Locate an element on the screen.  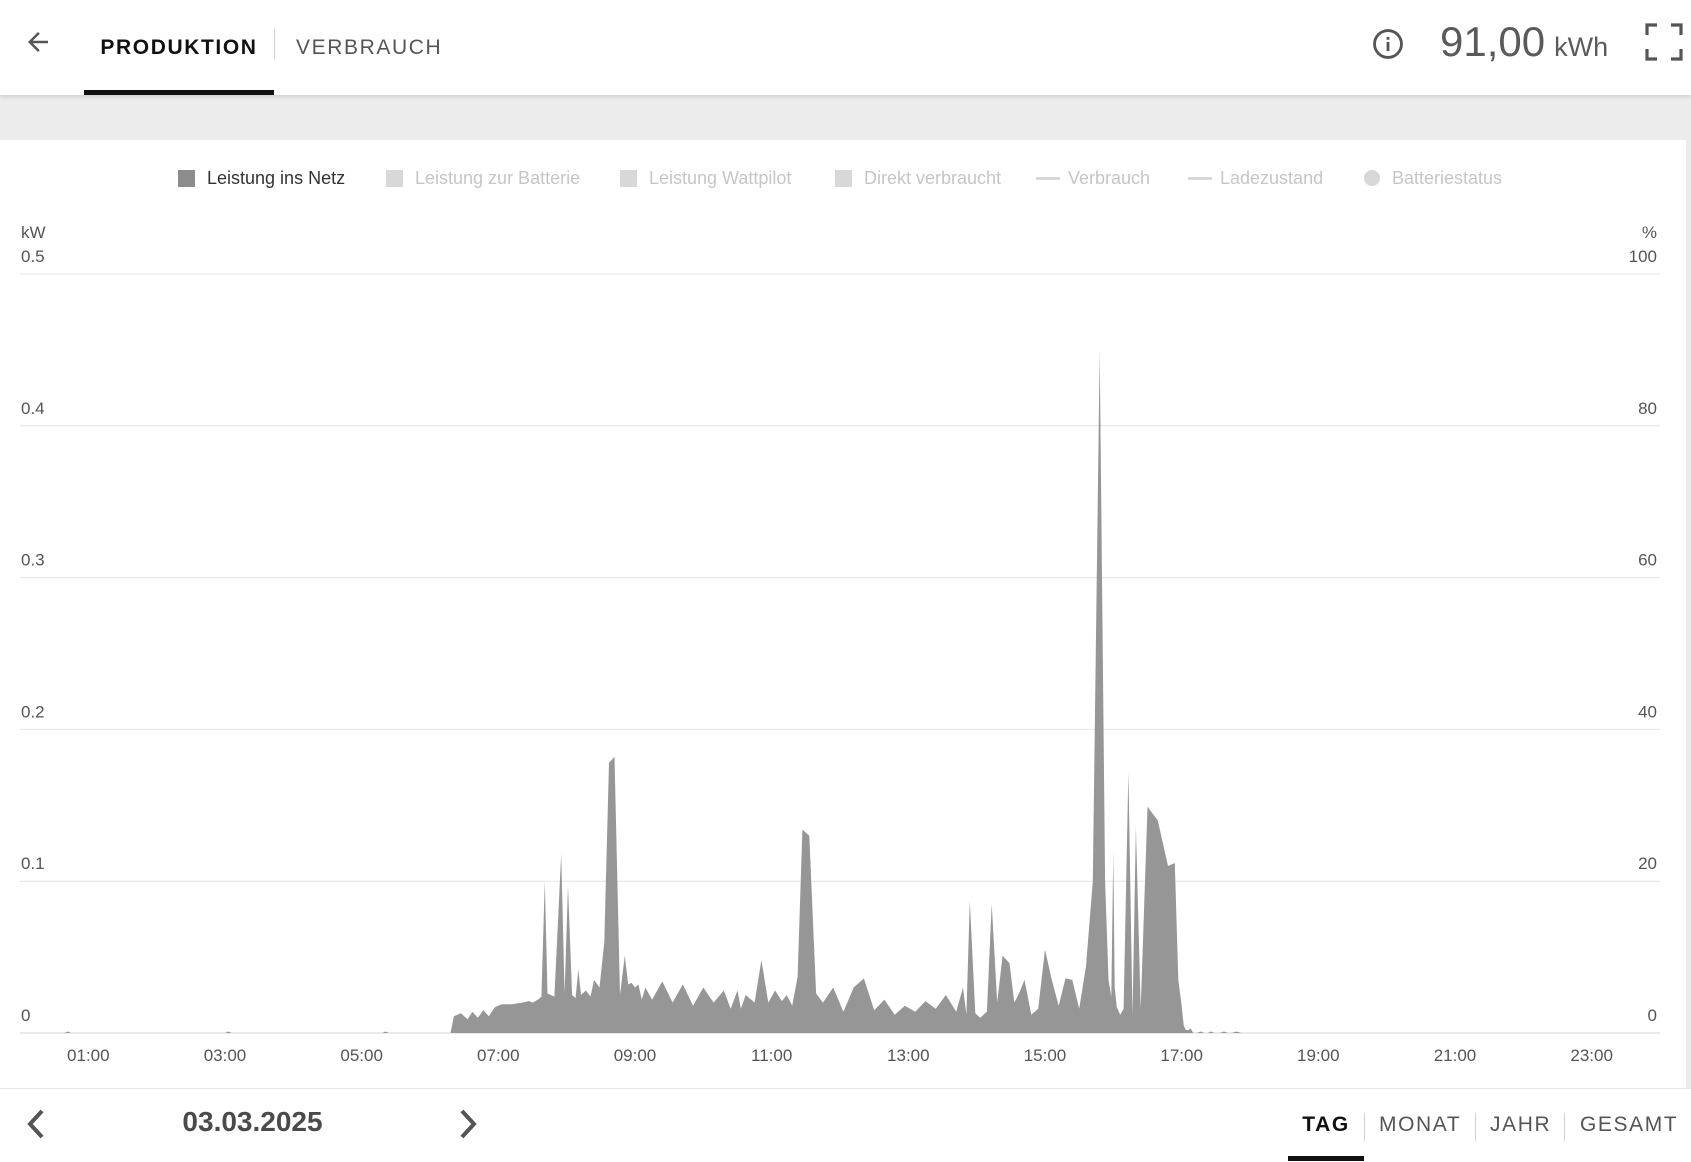
chevron-left-icon is located at coordinates (35, 1124).